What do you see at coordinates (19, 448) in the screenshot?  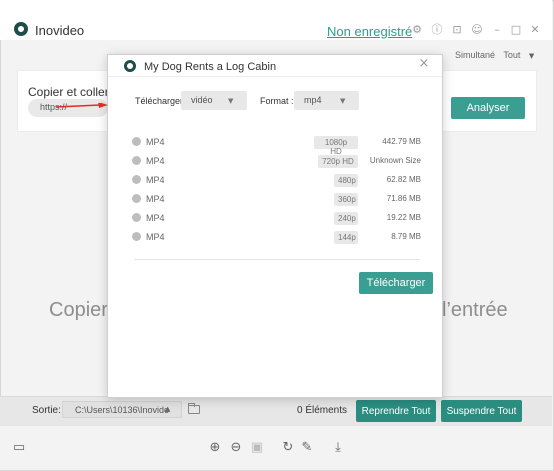 I see `panel-icon: ▭` at bounding box center [19, 448].